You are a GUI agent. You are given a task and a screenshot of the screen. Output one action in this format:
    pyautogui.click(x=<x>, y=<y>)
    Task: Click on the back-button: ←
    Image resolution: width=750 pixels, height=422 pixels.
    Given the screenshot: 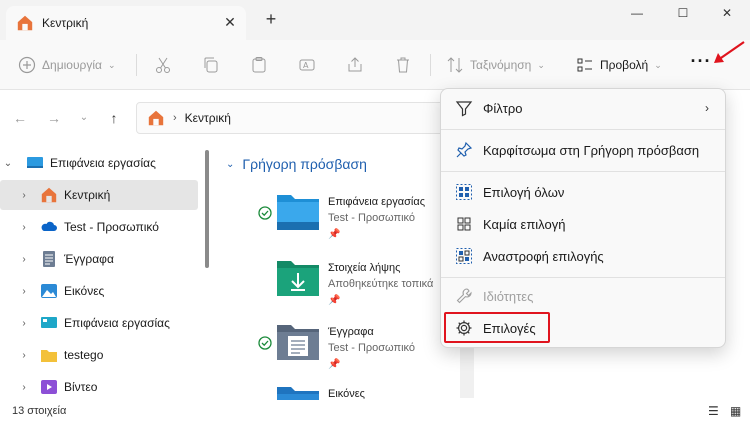 What is the action you would take?
    pyautogui.click(x=20, y=118)
    